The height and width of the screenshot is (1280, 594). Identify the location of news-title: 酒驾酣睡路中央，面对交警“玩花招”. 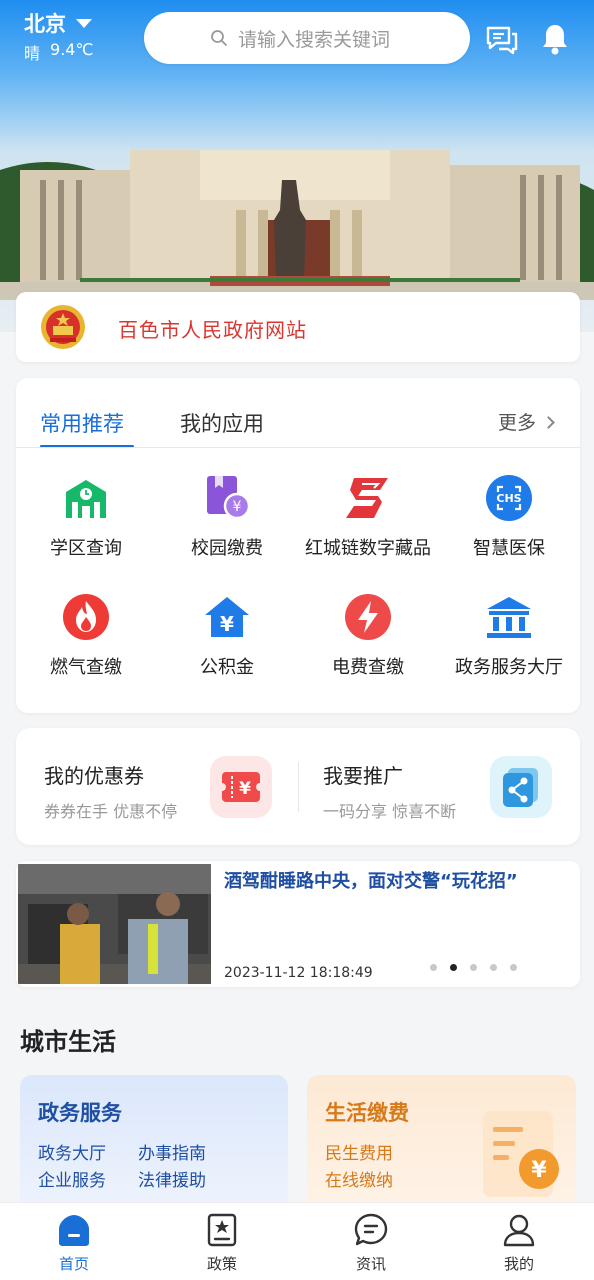
(371, 881).